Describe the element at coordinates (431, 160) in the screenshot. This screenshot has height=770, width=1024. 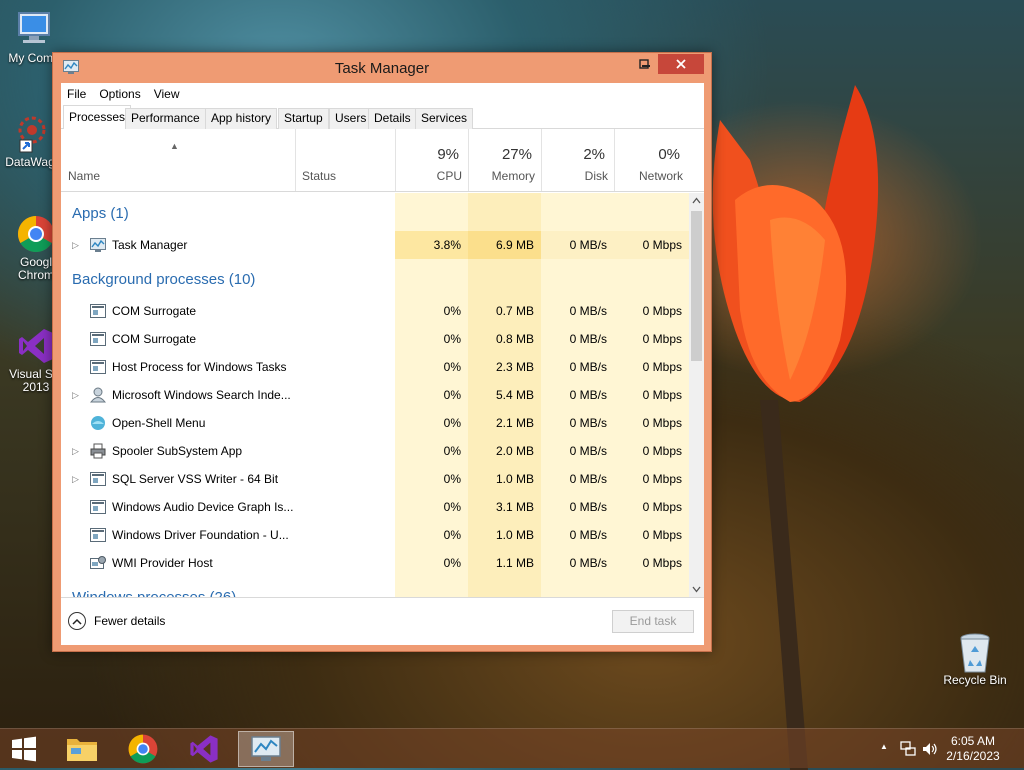
I see `column-header-cpu: 9% CPU` at that location.